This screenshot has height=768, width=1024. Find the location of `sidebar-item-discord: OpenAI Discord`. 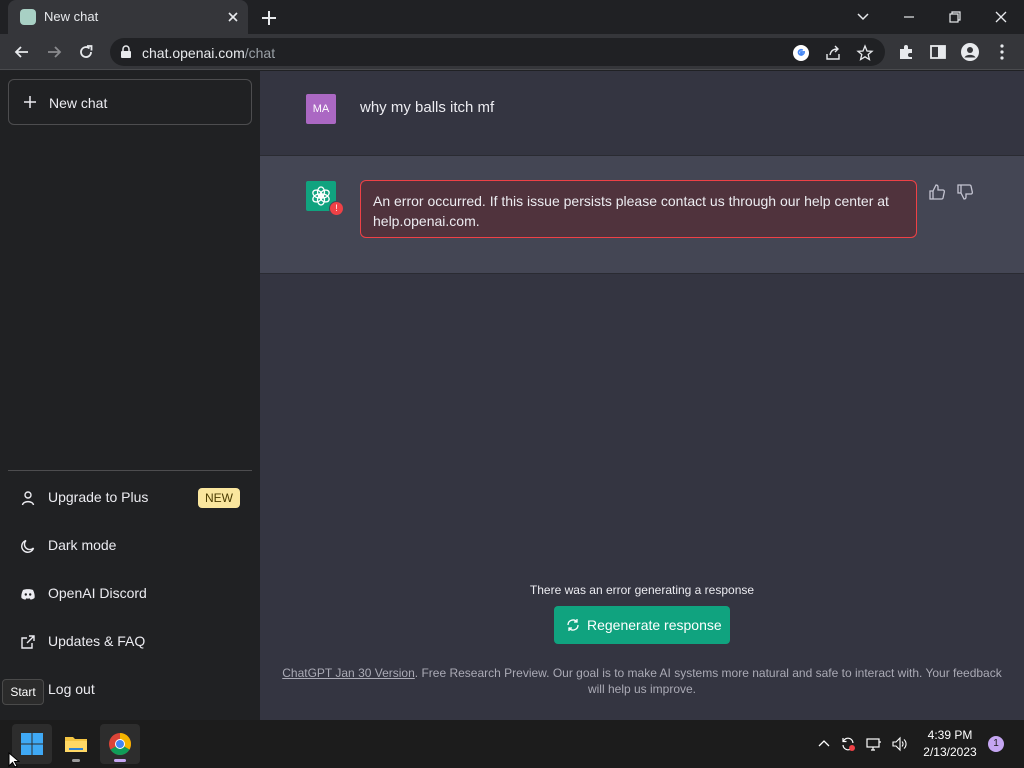

sidebar-item-discord: OpenAI Discord is located at coordinates (130, 594).